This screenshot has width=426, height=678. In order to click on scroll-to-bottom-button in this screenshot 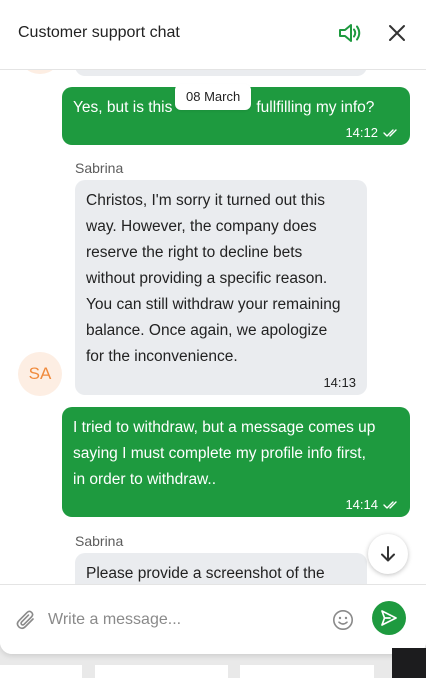, I will do `click(388, 554)`.